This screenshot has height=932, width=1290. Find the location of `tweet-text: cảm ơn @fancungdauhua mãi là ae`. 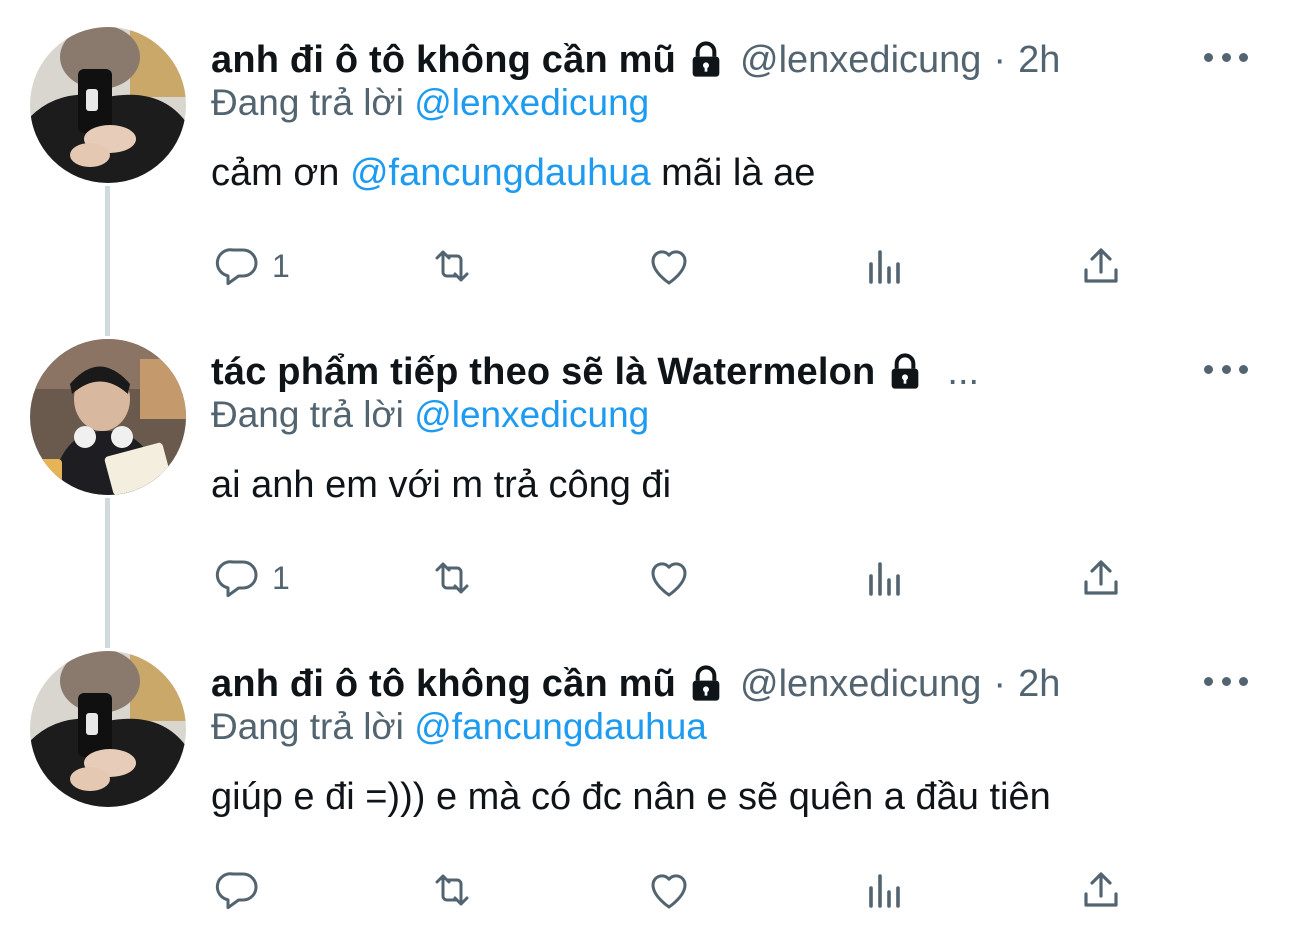

tweet-text: cảm ơn @fancungdauhua mãi là ae is located at coordinates (513, 173).